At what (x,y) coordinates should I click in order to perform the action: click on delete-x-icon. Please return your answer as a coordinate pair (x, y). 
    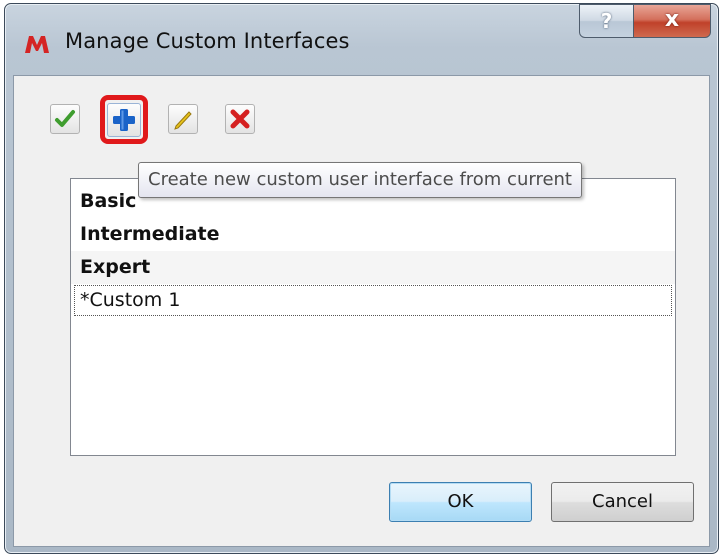
    Looking at the image, I should click on (240, 119).